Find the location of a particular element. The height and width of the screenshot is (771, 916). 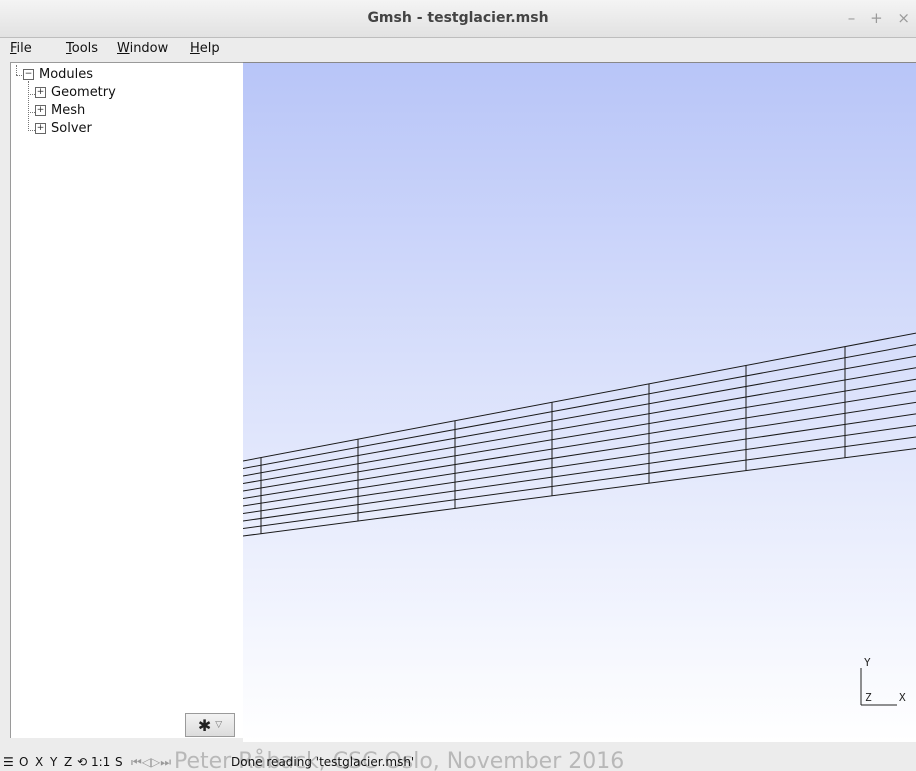

window-controls: – + × is located at coordinates (874, 18).